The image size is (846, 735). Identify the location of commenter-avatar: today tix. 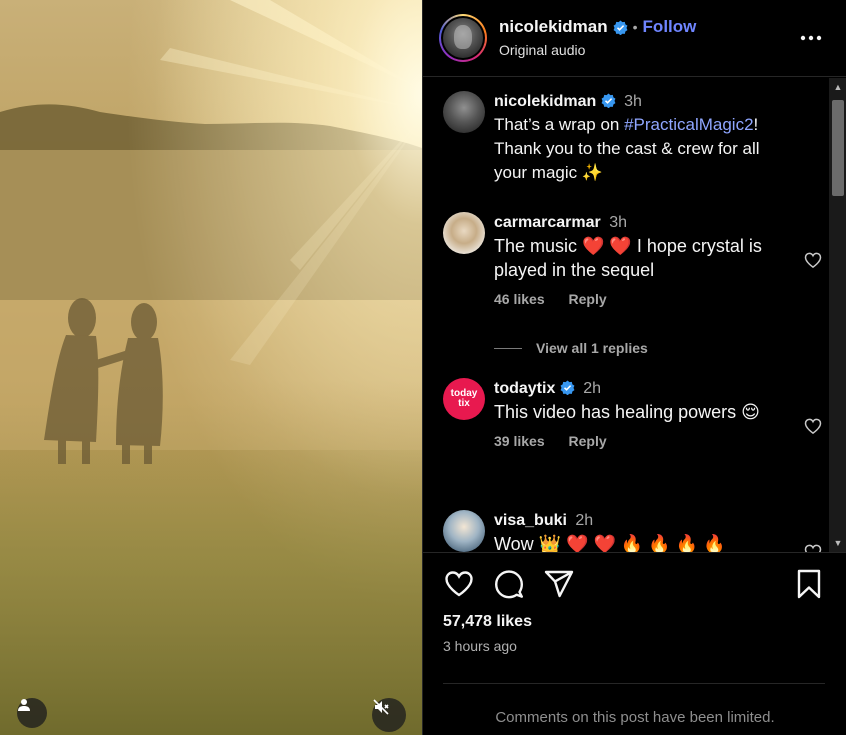
(464, 399).